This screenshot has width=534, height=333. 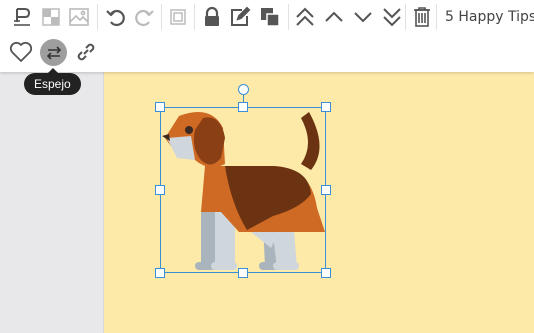 I want to click on rotation-handle, so click(x=243, y=89).